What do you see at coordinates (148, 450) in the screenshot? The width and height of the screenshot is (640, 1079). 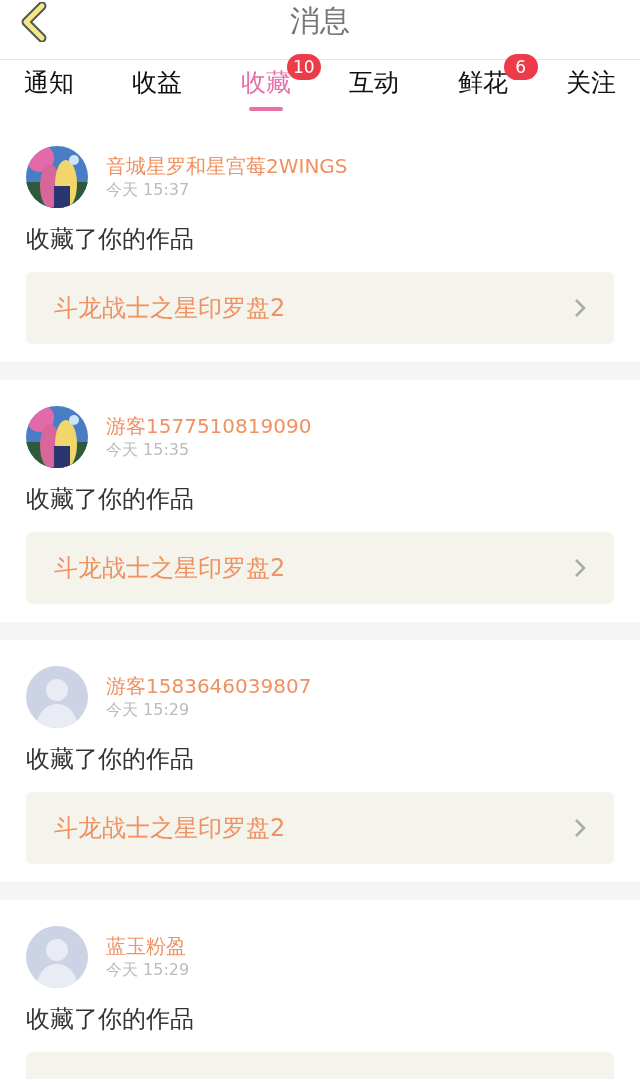 I see `timestamp: 今天 15:35` at bounding box center [148, 450].